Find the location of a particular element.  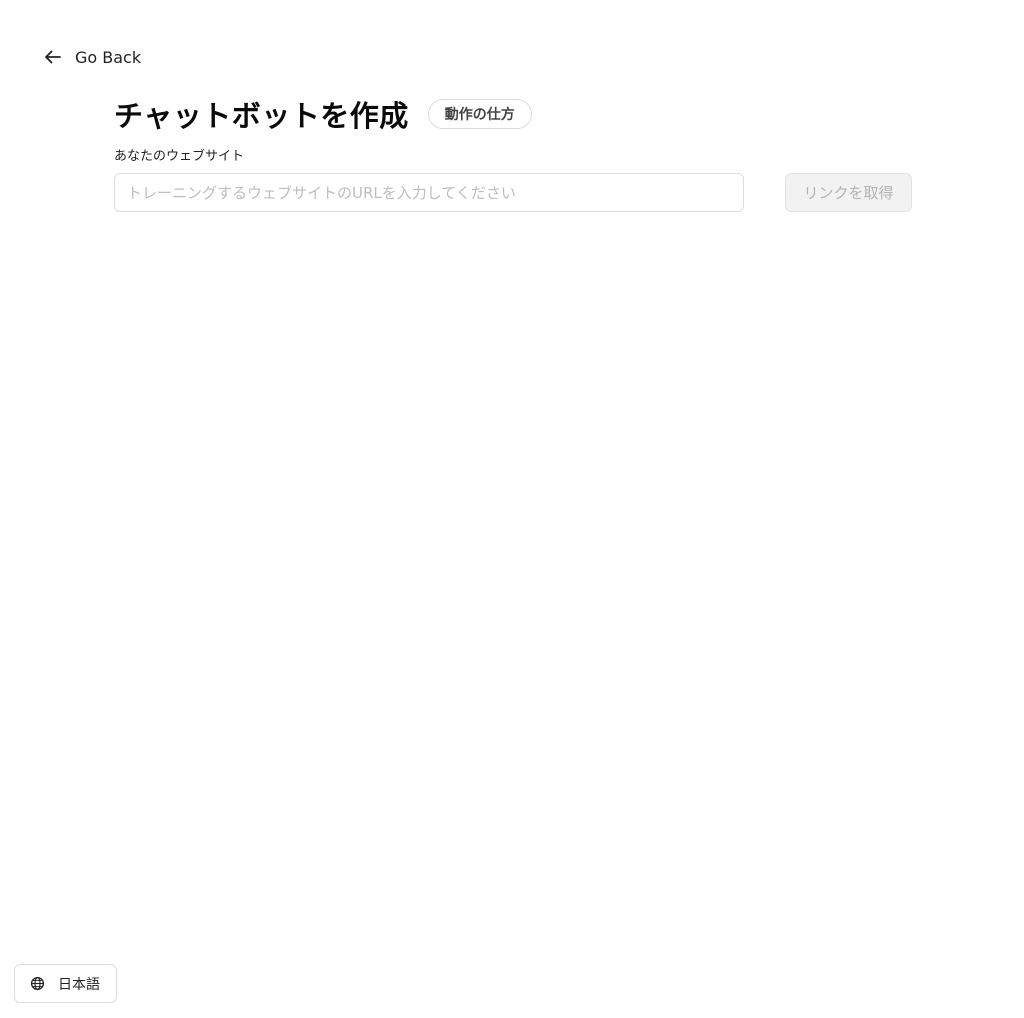

go-back-label: Go Back is located at coordinates (108, 57).